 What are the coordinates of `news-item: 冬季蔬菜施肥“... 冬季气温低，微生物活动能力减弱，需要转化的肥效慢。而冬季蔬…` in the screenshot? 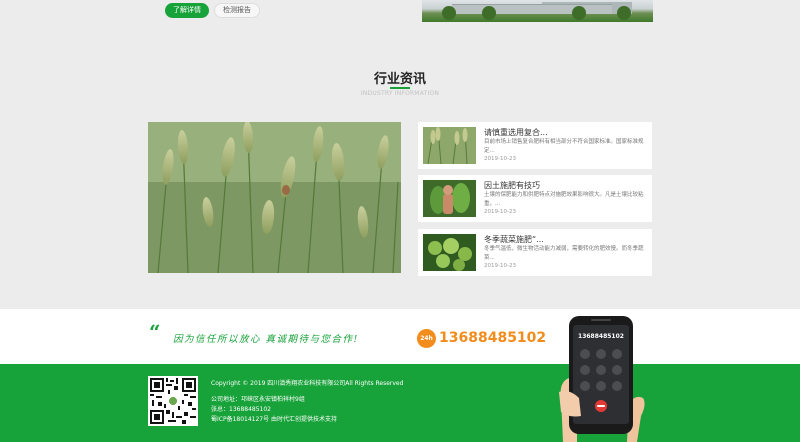 It's located at (535, 252).